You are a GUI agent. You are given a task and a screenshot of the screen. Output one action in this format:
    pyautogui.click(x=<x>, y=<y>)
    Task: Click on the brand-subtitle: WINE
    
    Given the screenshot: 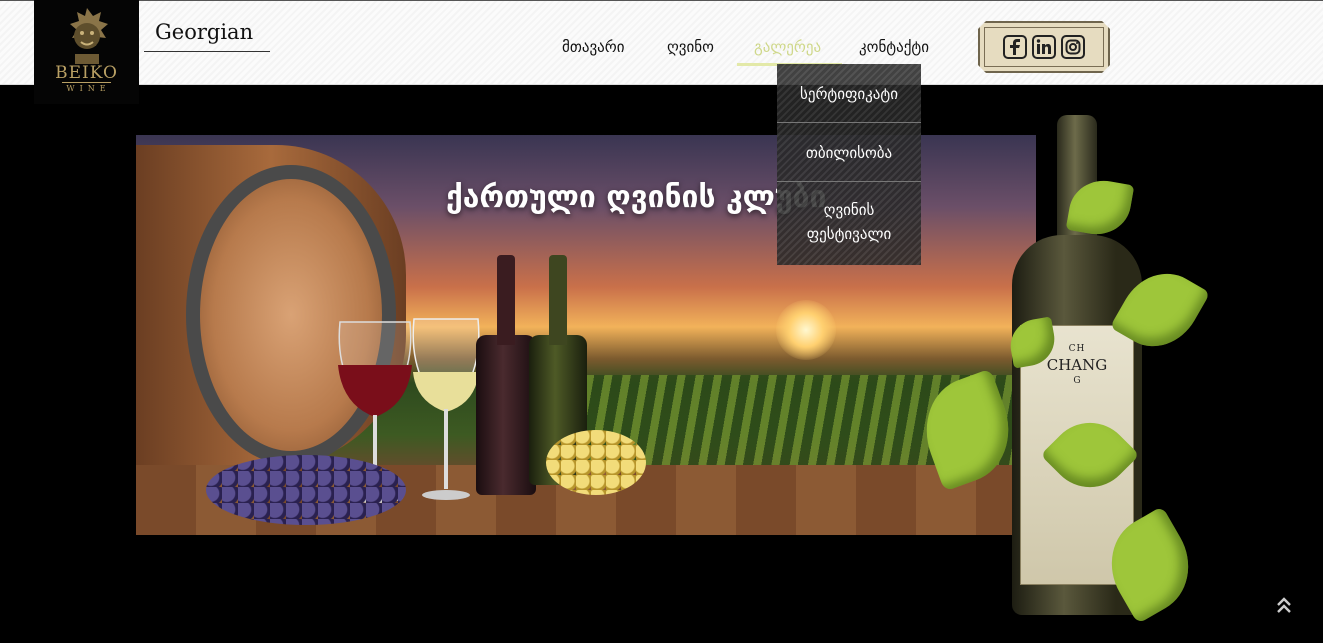 What is the action you would take?
    pyautogui.click(x=86, y=88)
    